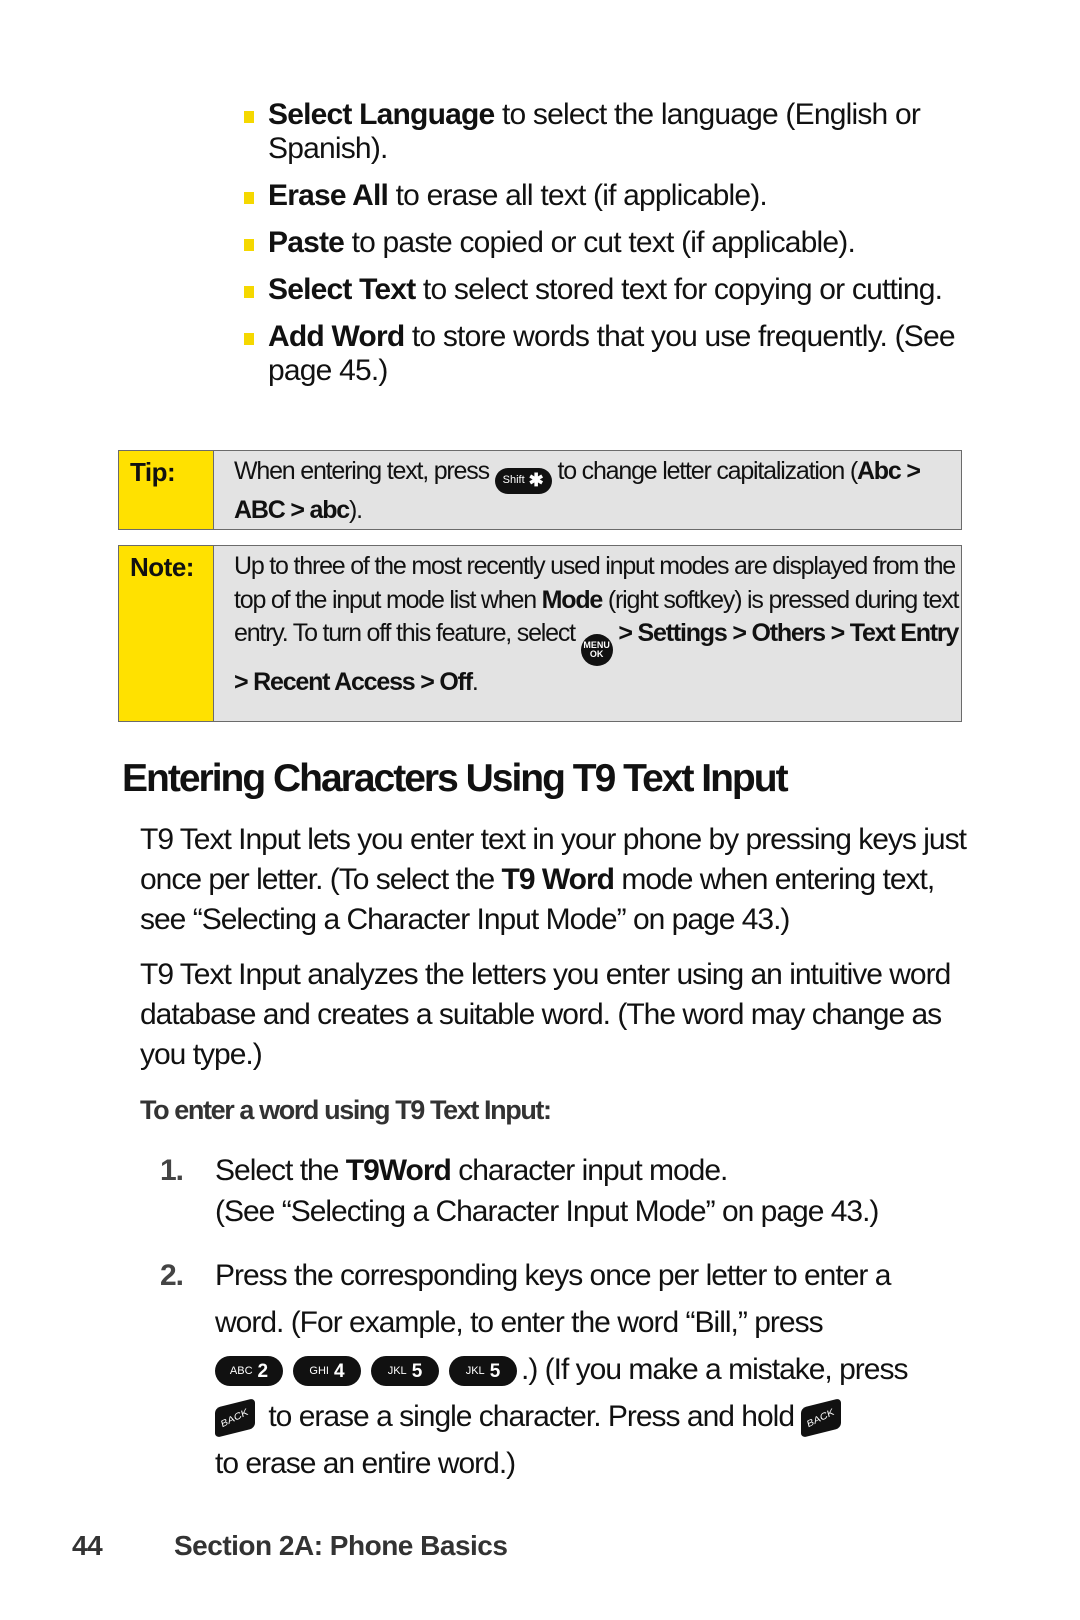 The image size is (1080, 1620). What do you see at coordinates (364, 471) in the screenshot?
I see `tip-text: When entering text, press` at bounding box center [364, 471].